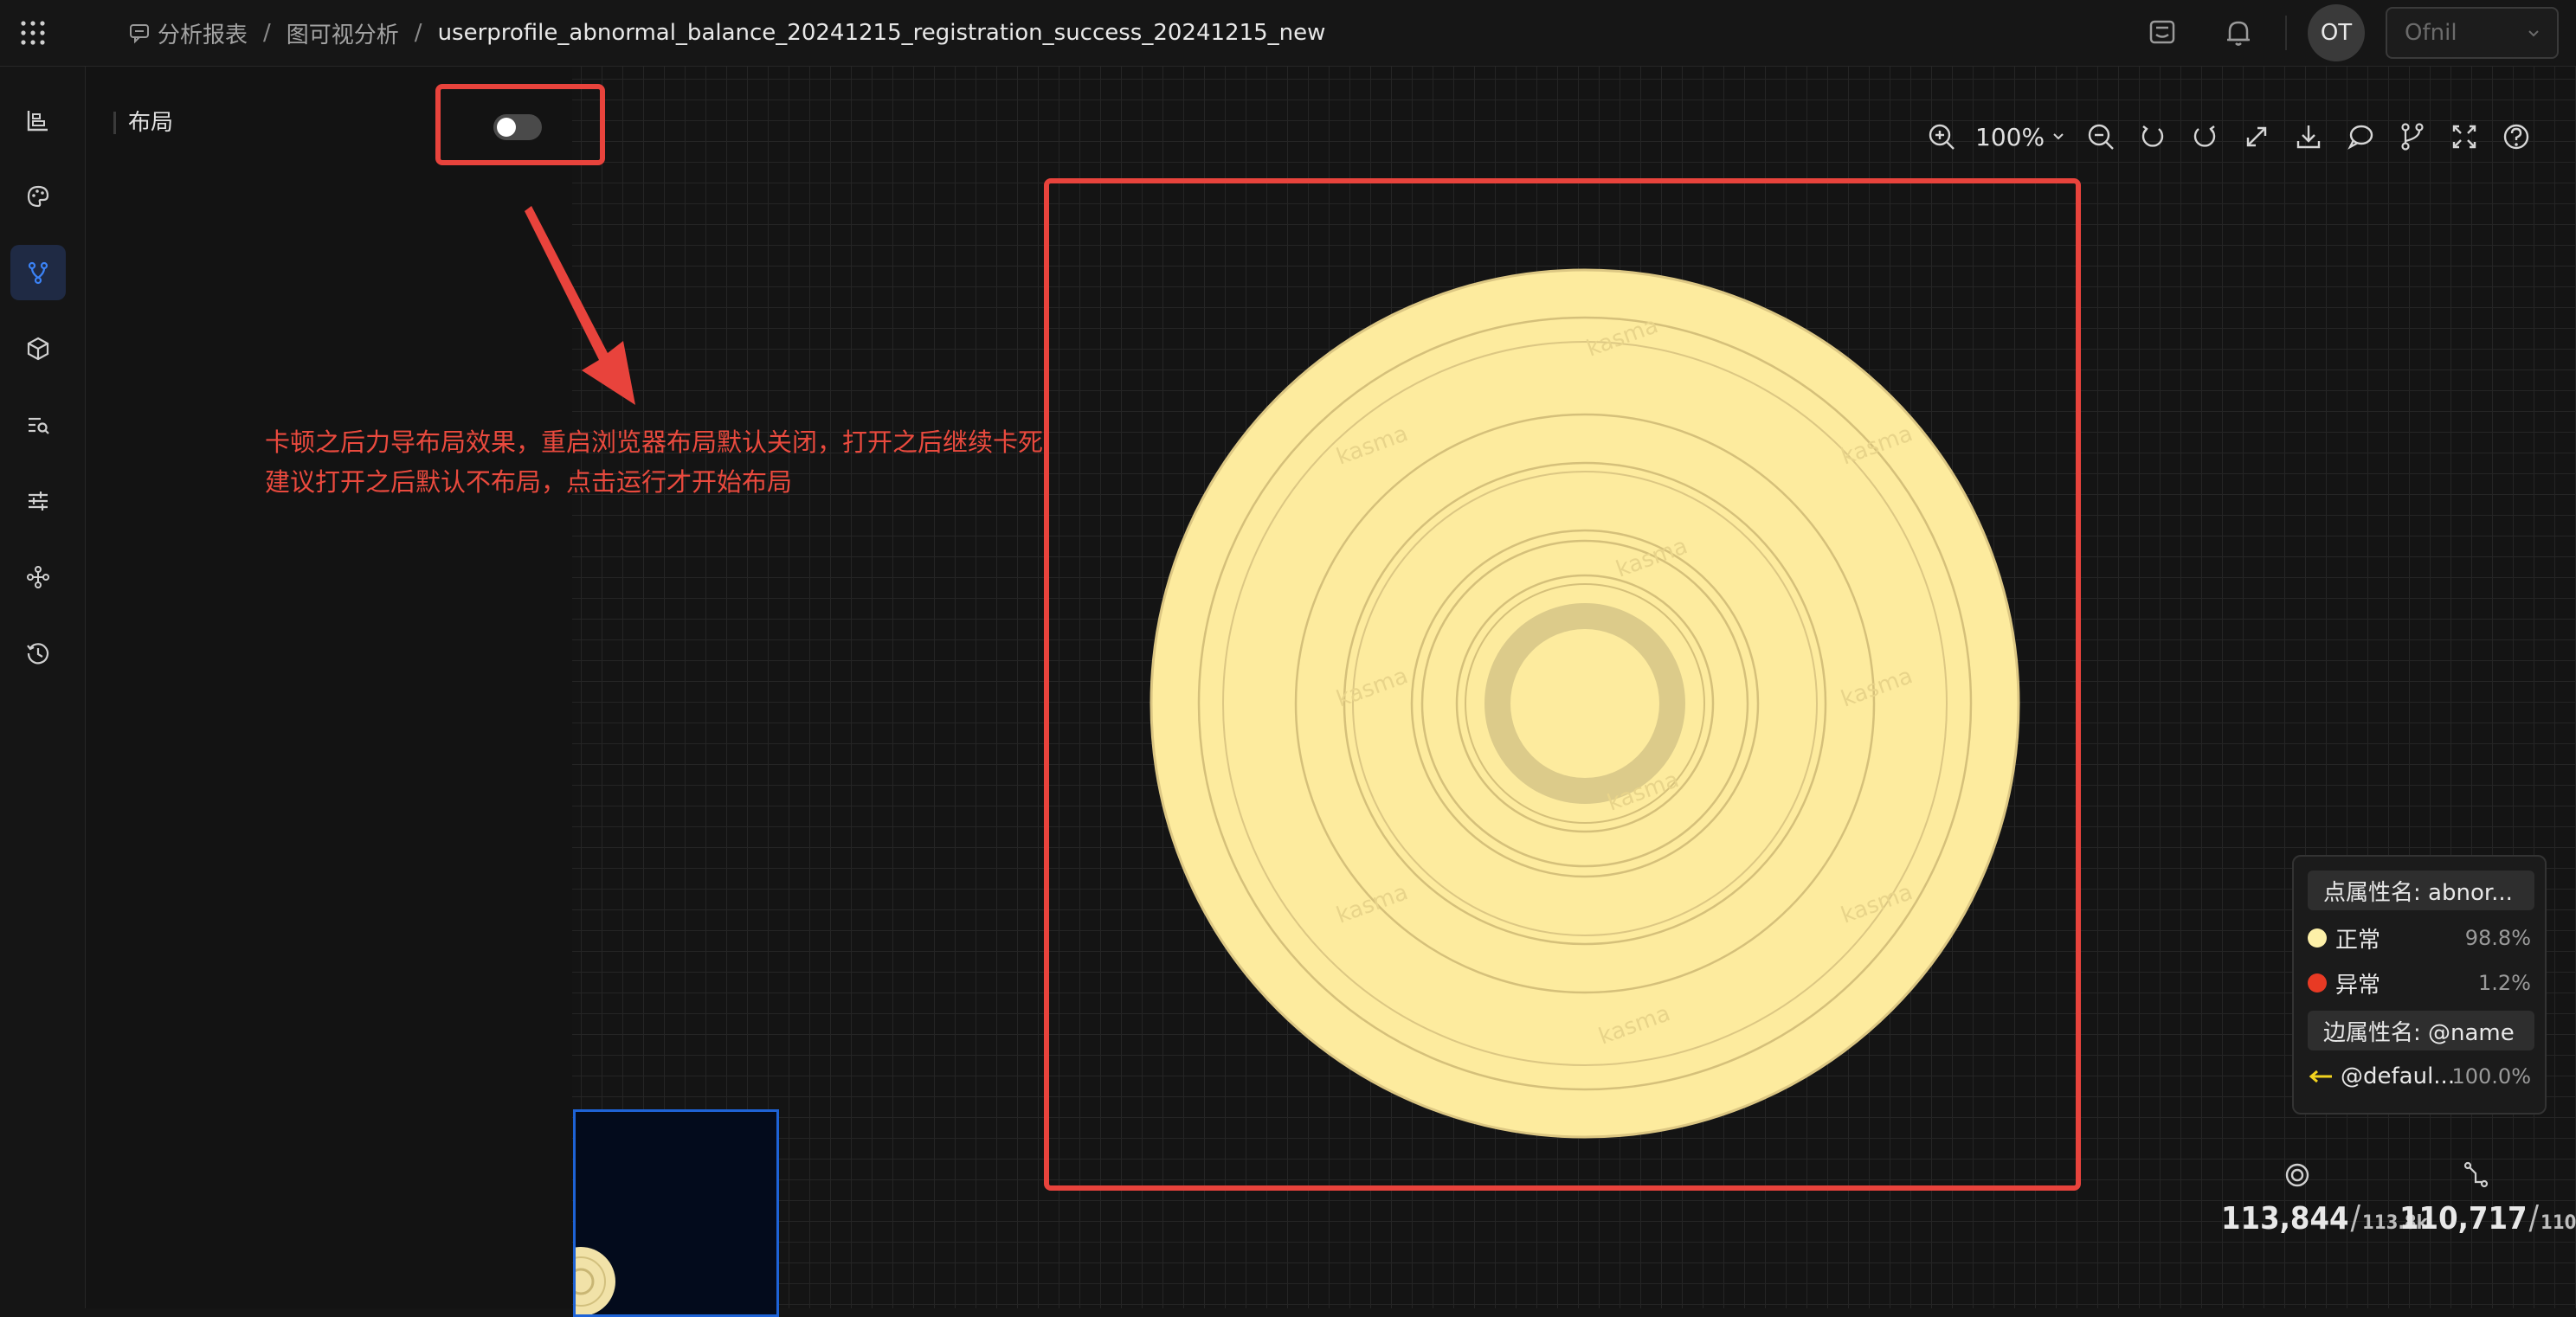  What do you see at coordinates (1941, 137) in the screenshot?
I see `zoom-in-icon` at bounding box center [1941, 137].